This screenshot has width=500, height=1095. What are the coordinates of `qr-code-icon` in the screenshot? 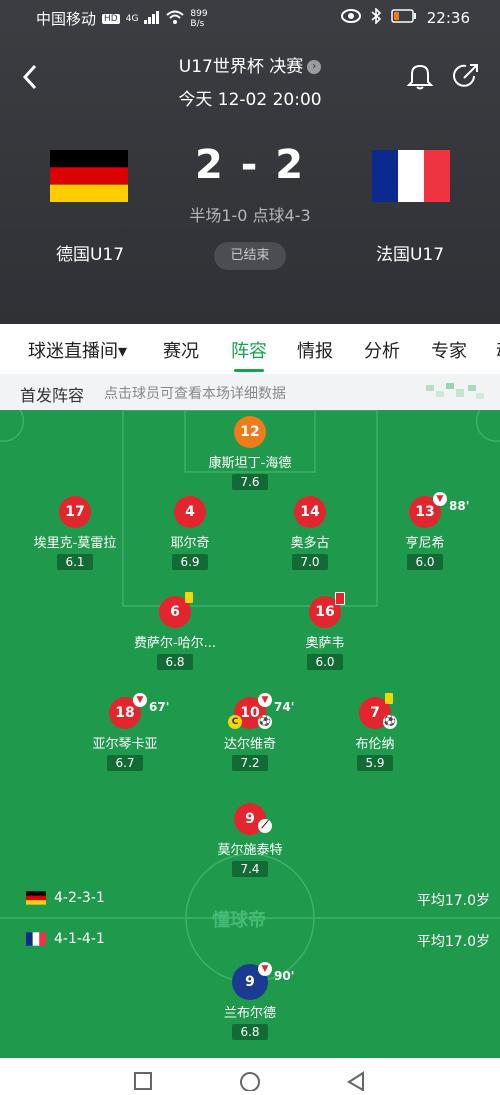 It's located at (456, 394).